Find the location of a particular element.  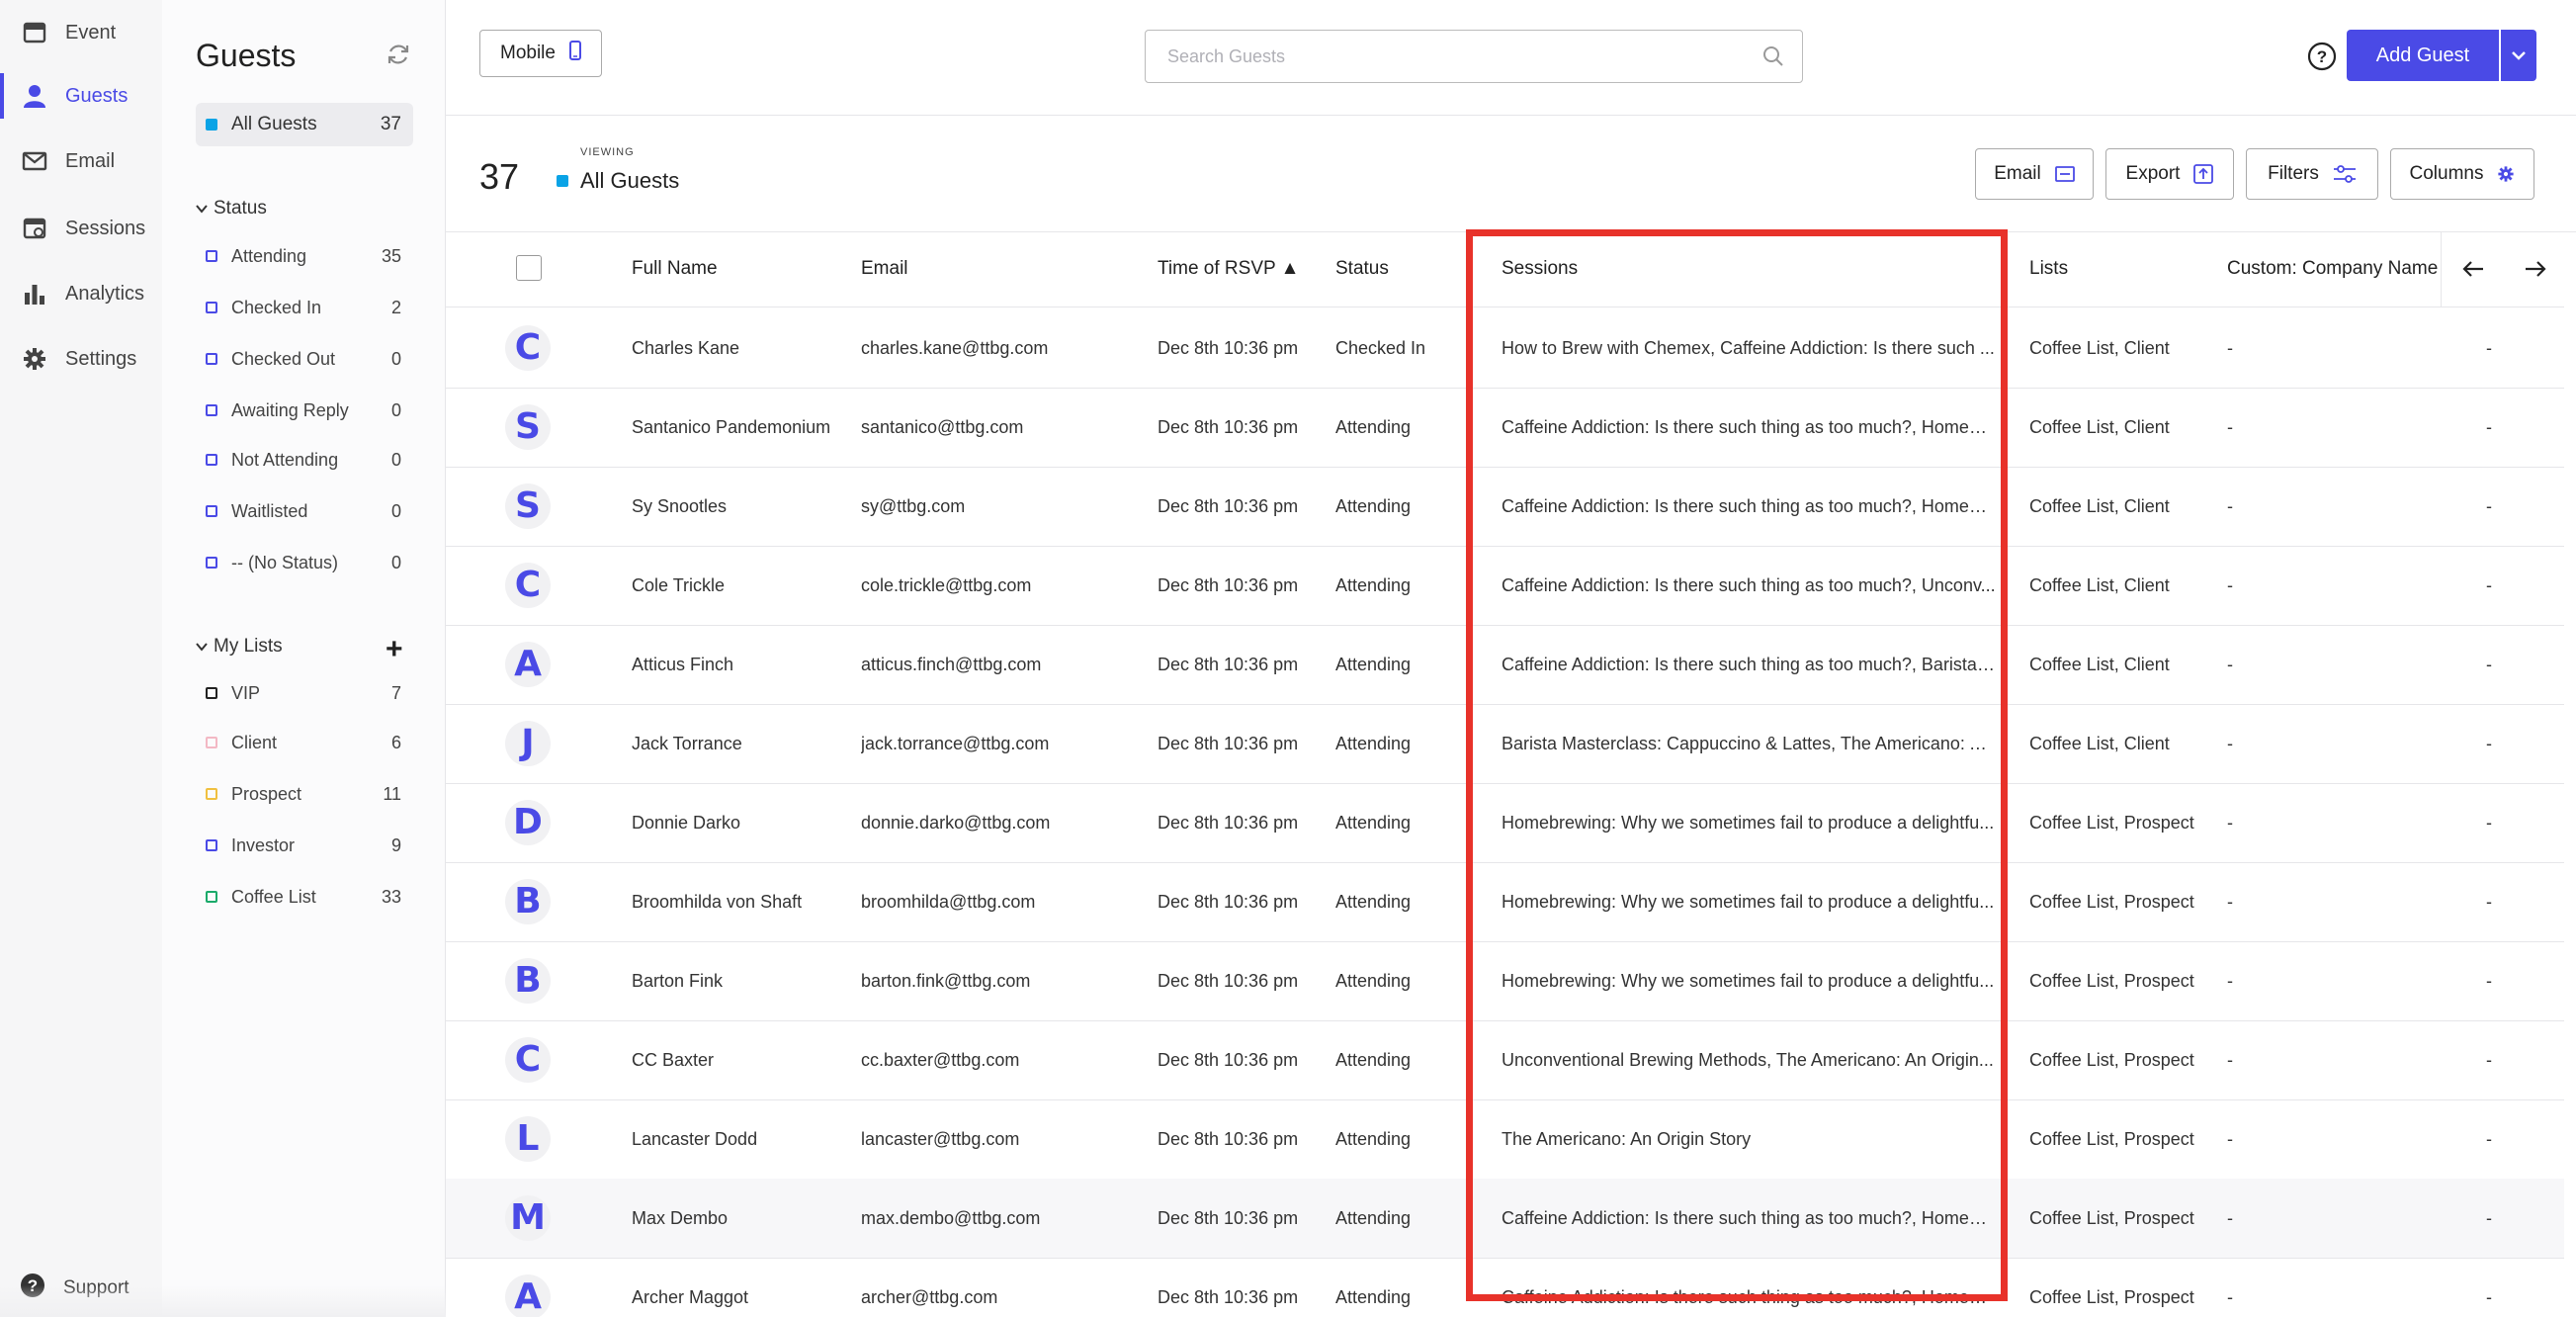

guest-email: lancaster@ttbg.com is located at coordinates (940, 1139).